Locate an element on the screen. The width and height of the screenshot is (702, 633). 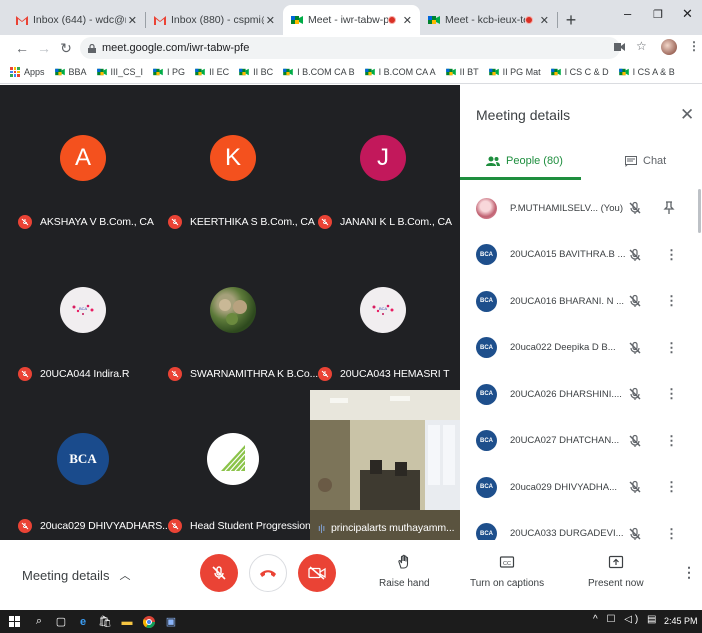
participant-tile: J JANANI K L B.Com., CA is located at coordinates (383, 160).